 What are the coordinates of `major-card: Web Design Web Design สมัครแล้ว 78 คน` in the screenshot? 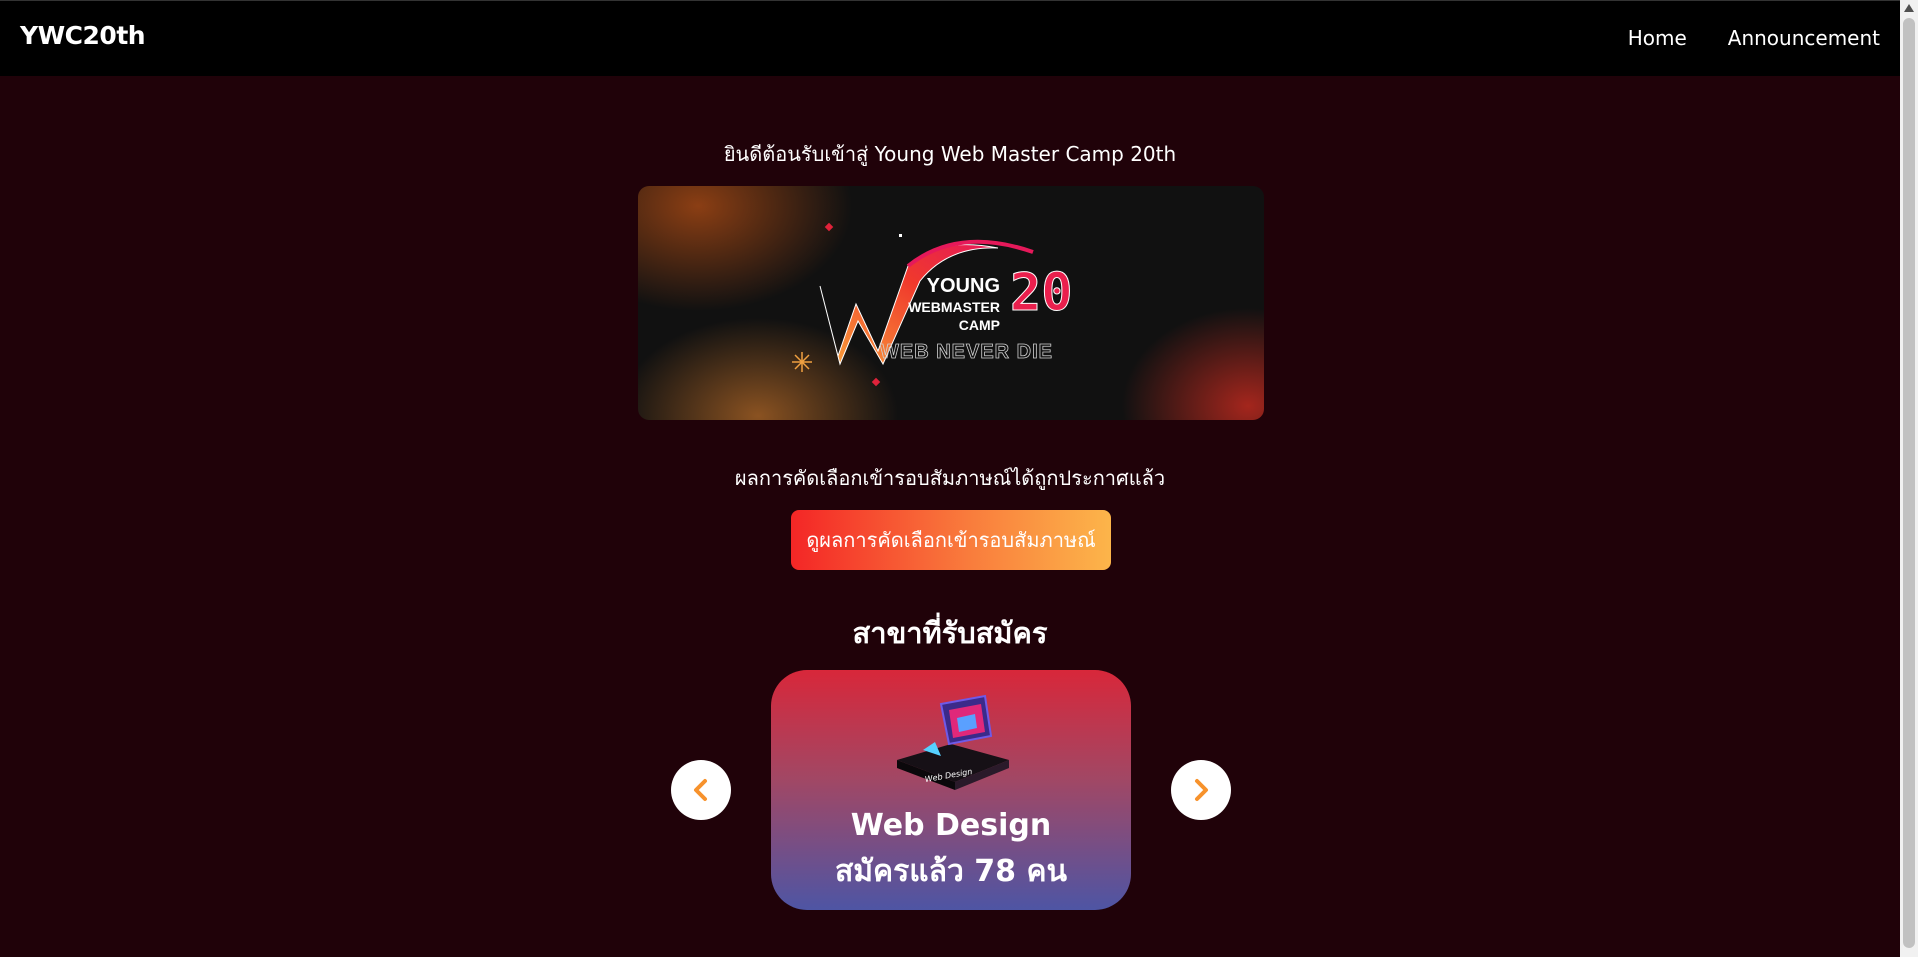 It's located at (951, 790).